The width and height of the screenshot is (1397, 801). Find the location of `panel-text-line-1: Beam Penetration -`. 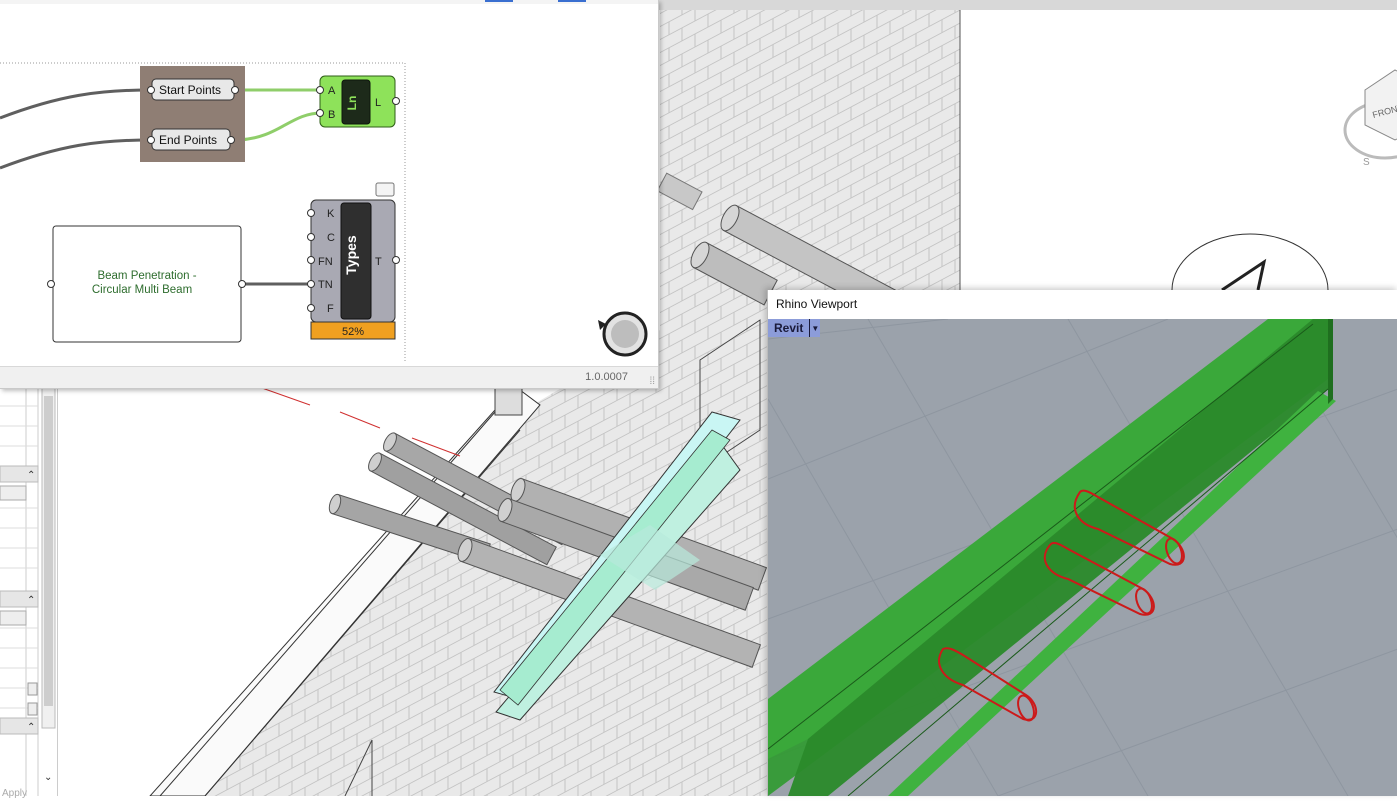

panel-text-line-1: Beam Penetration - is located at coordinates (146, 276).